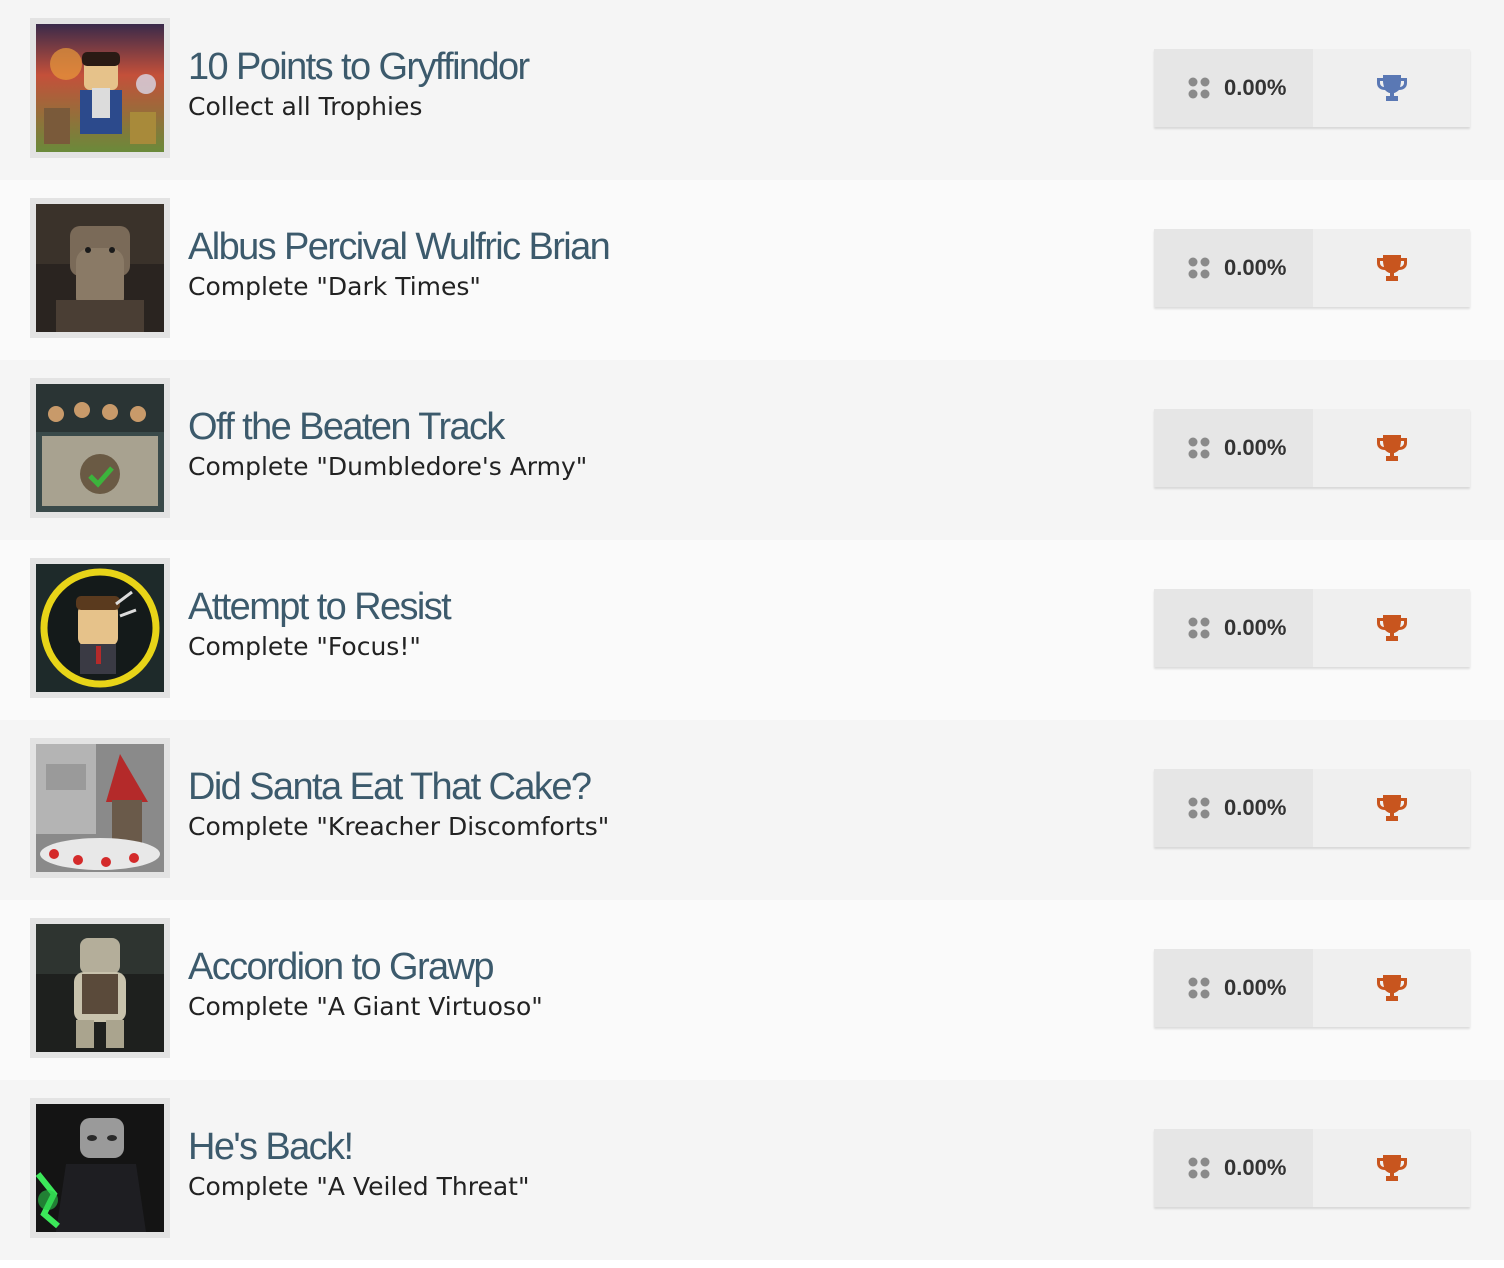 Image resolution: width=1504 pixels, height=1268 pixels. I want to click on trophy-description: Complete "Focus!", so click(304, 646).